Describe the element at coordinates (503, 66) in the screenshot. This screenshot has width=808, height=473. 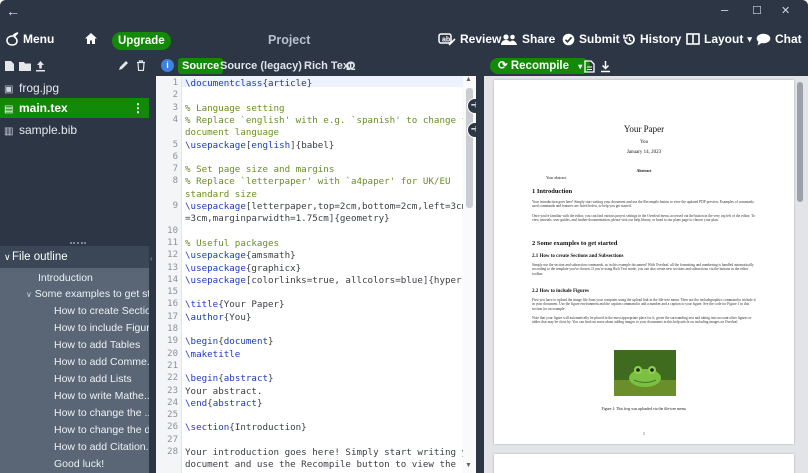
I see `refresh-icon: ⟳` at that location.